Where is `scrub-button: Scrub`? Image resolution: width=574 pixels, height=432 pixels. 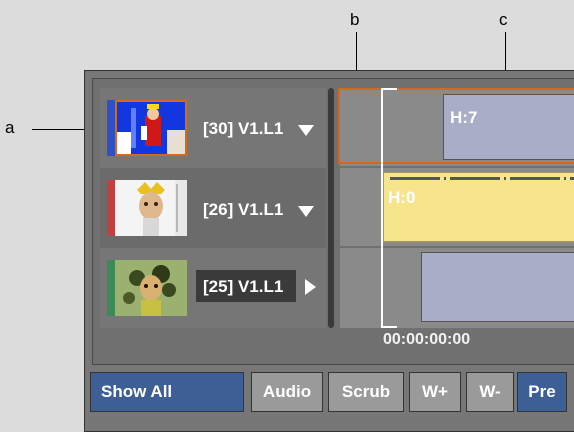
scrub-button: Scrub is located at coordinates (366, 392).